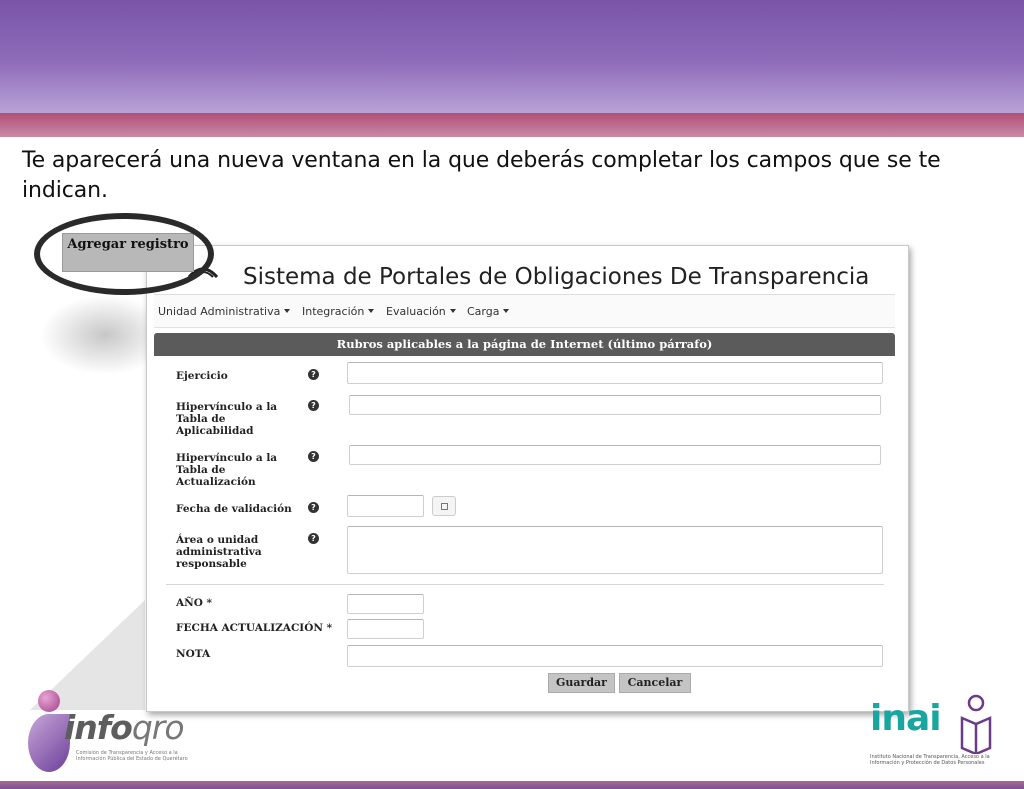 The width and height of the screenshot is (1024, 789). I want to click on header-accent-band, so click(512, 125).